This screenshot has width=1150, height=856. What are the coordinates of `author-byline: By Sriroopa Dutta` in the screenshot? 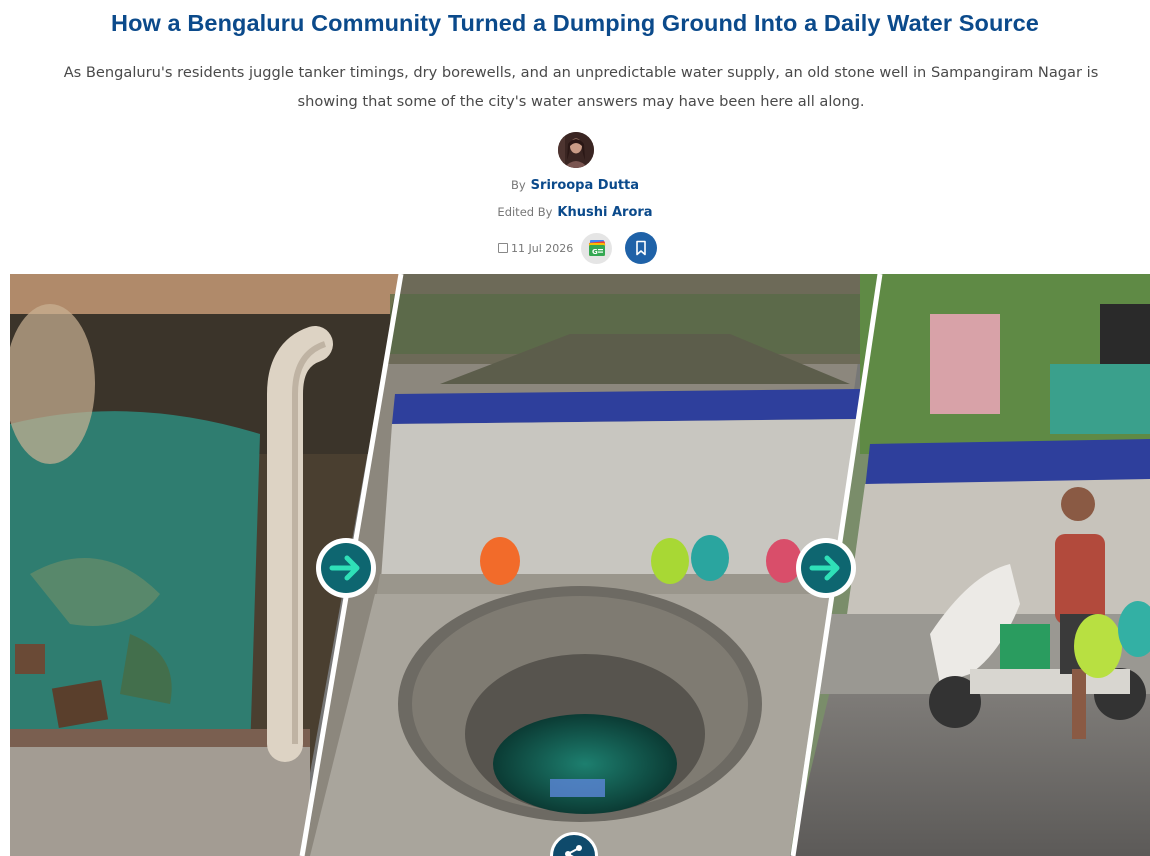 It's located at (575, 185).